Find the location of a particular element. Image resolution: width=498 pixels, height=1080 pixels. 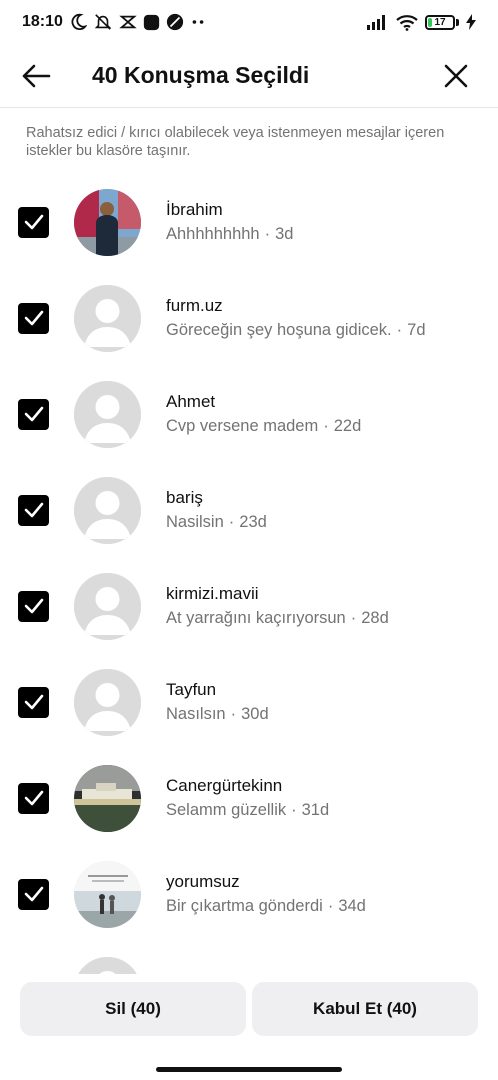

message-age: 30d is located at coordinates (255, 714).